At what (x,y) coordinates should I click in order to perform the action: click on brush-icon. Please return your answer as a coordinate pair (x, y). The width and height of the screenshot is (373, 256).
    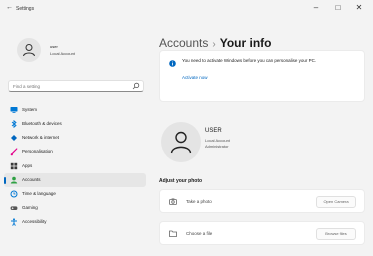
    Looking at the image, I should click on (14, 152).